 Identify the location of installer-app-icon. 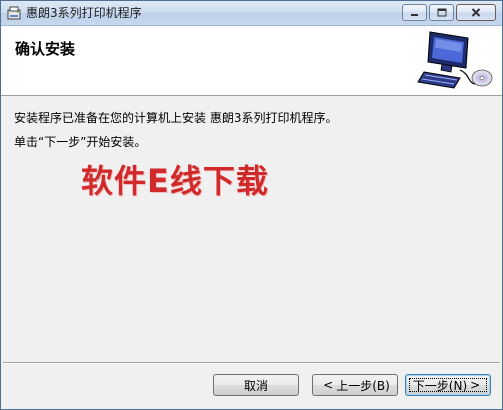
(14, 13).